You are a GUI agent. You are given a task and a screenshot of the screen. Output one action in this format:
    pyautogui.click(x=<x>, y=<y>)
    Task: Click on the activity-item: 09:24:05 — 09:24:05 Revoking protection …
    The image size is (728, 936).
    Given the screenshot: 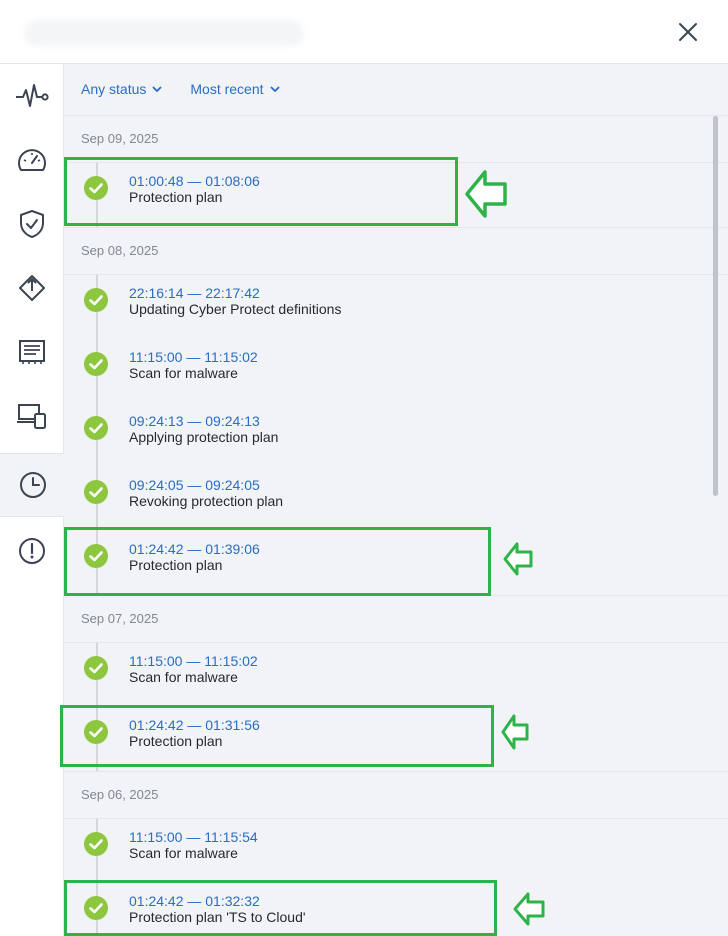 What is the action you would take?
    pyautogui.click(x=389, y=495)
    